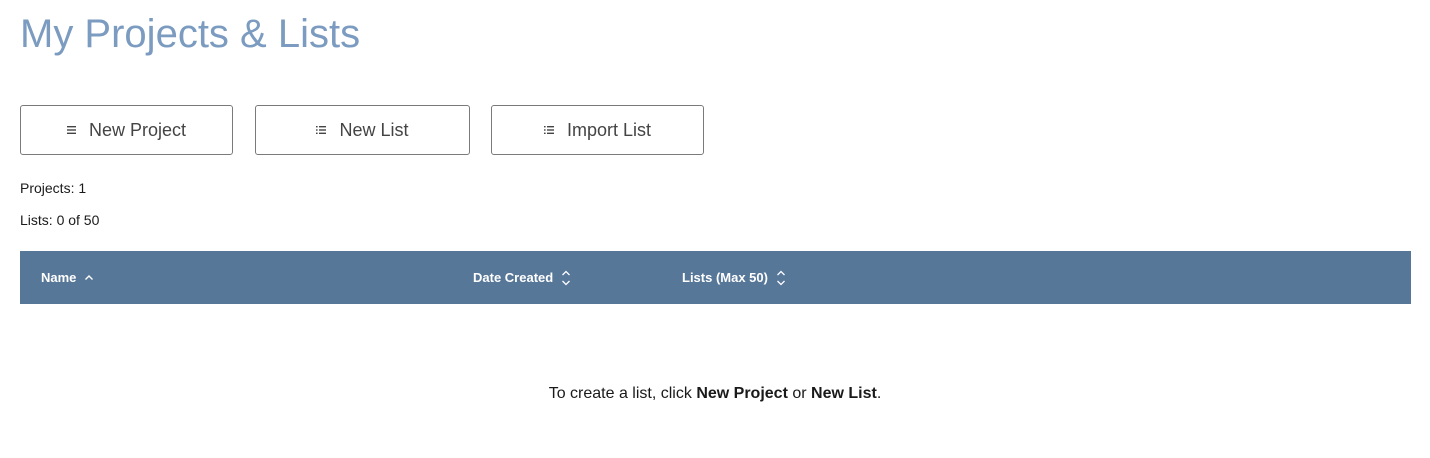 This screenshot has width=1430, height=458. I want to click on sort-ascending-icon, so click(89, 278).